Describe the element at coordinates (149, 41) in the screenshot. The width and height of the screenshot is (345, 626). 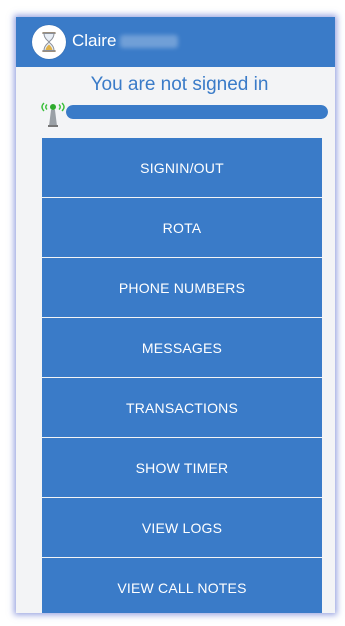
I see `redacted-surname` at that location.